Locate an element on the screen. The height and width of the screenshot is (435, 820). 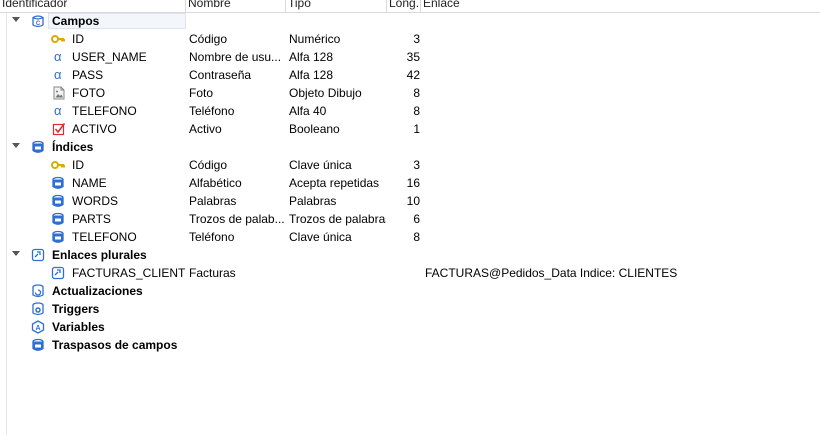
field-row: ACTIVO Activo Booleano 1 is located at coordinates (410, 129).